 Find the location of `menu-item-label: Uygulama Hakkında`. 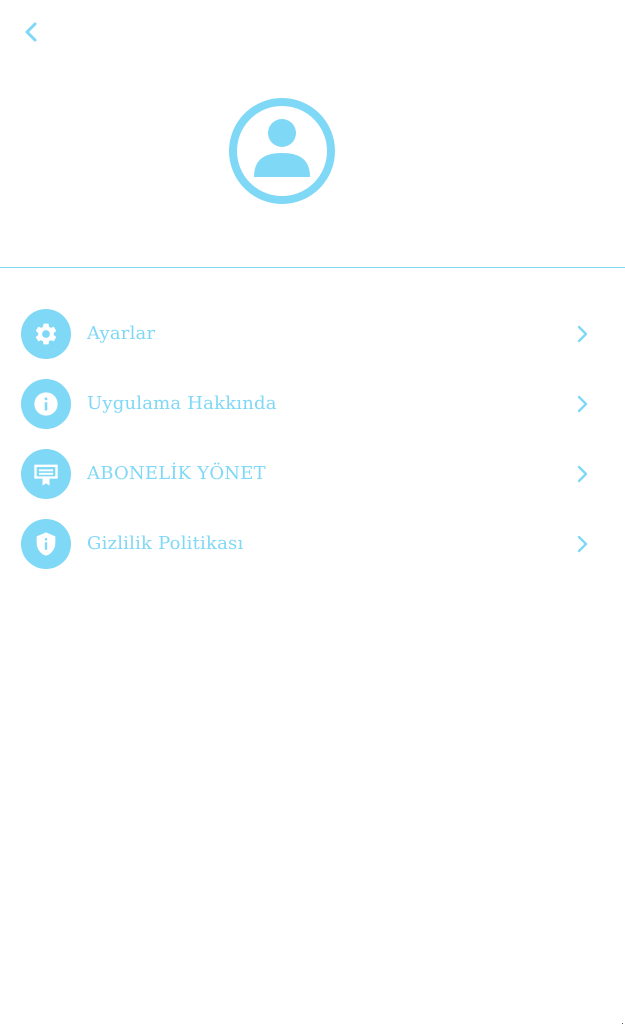

menu-item-label: Uygulama Hakkında is located at coordinates (182, 403).